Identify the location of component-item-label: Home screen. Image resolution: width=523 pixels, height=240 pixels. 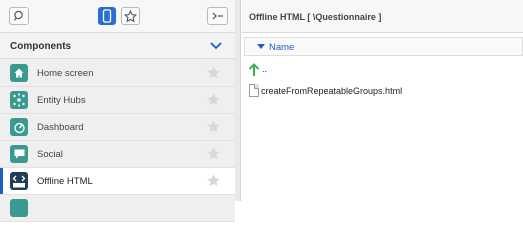
(65, 73).